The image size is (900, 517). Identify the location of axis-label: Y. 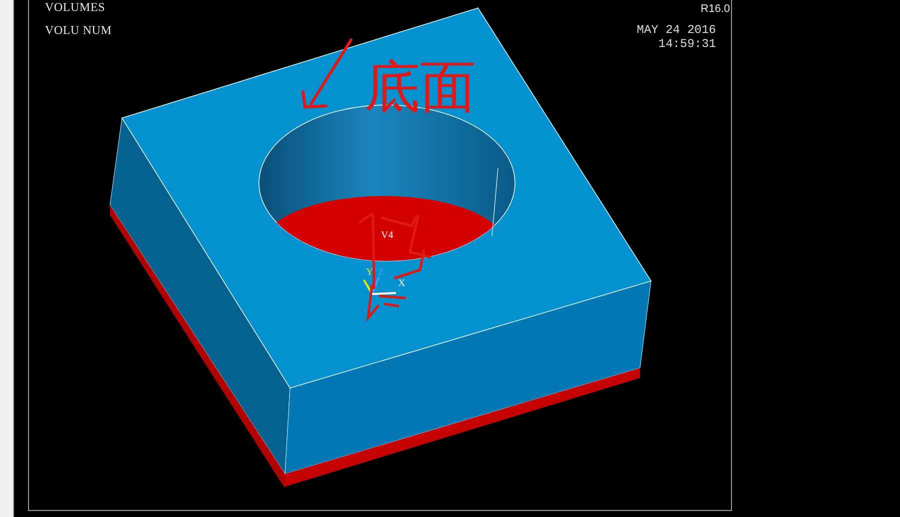
(370, 272).